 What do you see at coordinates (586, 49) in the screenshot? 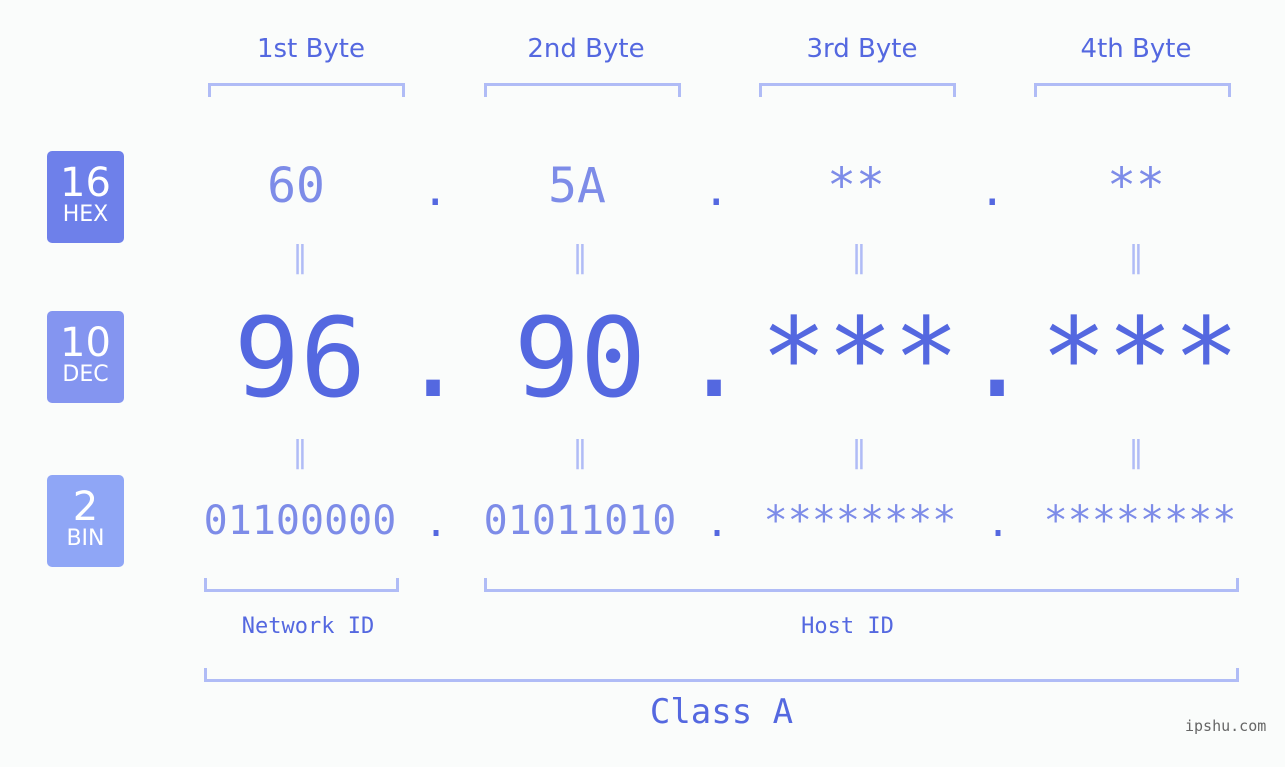
I see `byte-header-2: 2nd Byte` at bounding box center [586, 49].